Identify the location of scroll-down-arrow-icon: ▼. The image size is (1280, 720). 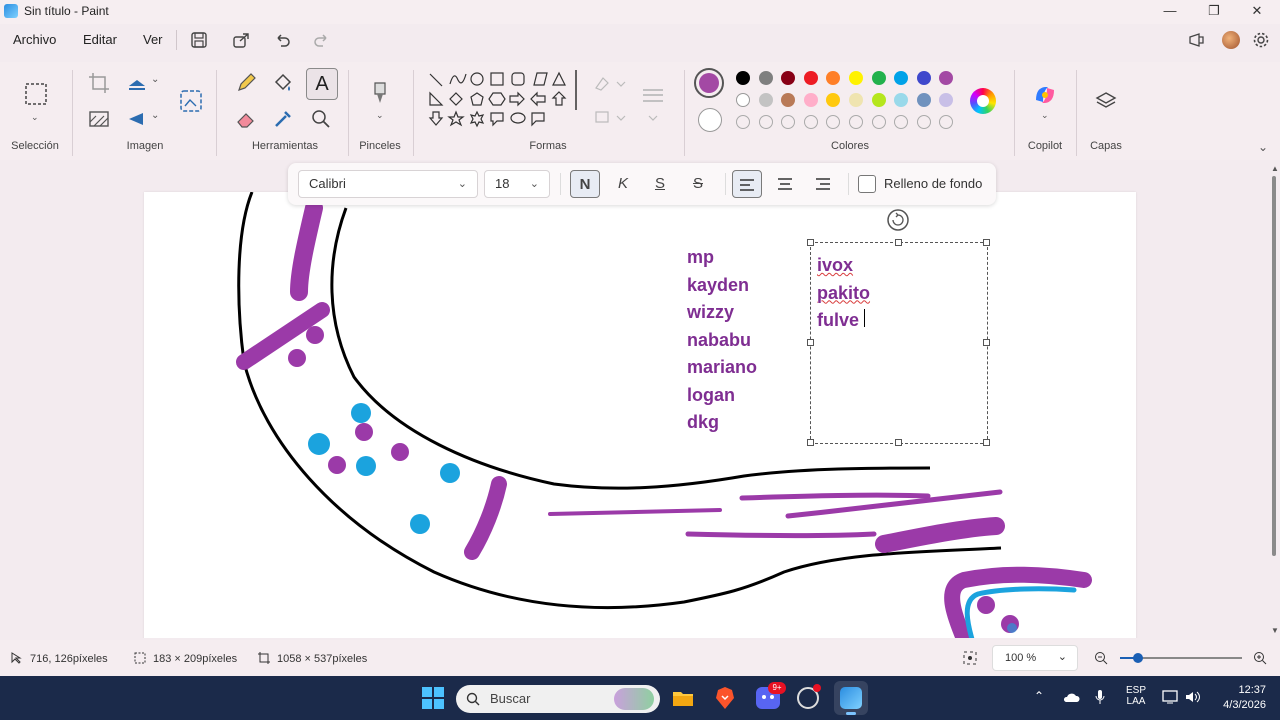
(1275, 630).